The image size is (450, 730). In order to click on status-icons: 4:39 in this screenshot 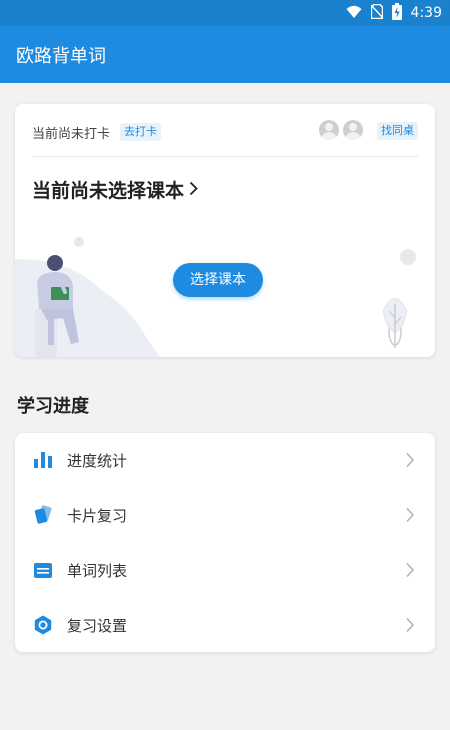, I will do `click(394, 13)`.